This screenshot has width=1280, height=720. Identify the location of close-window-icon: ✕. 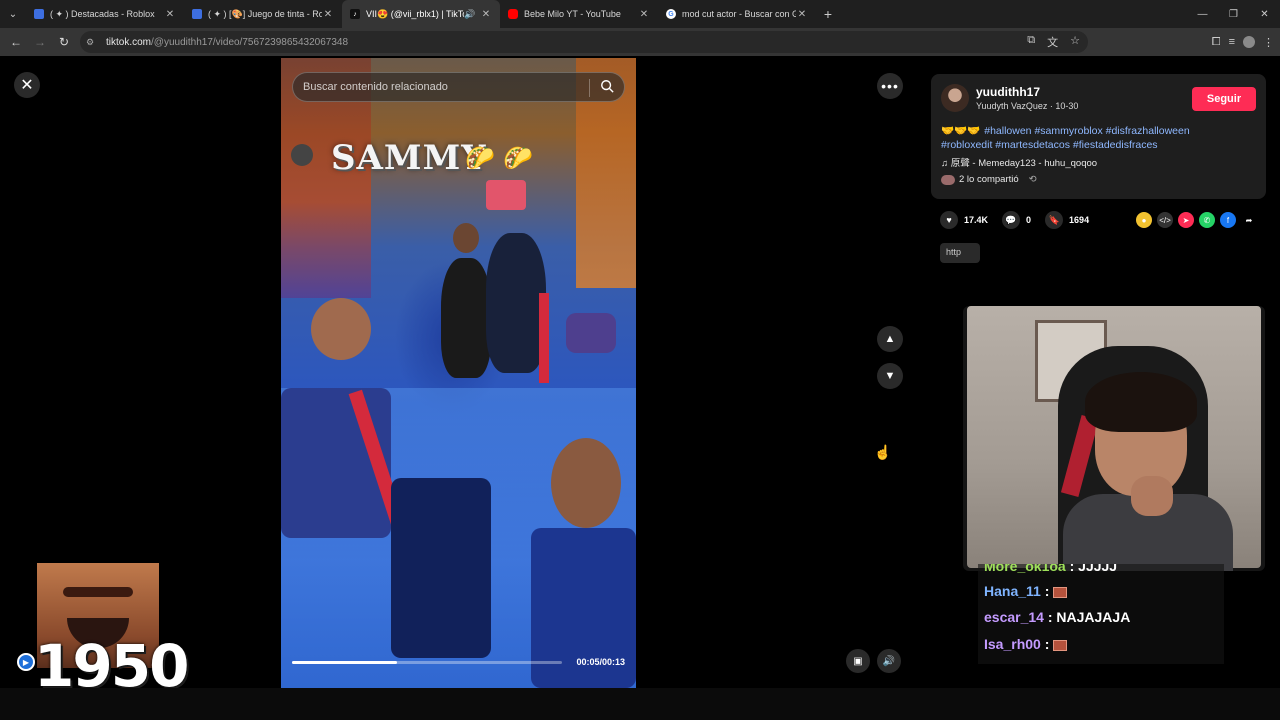
(1264, 14).